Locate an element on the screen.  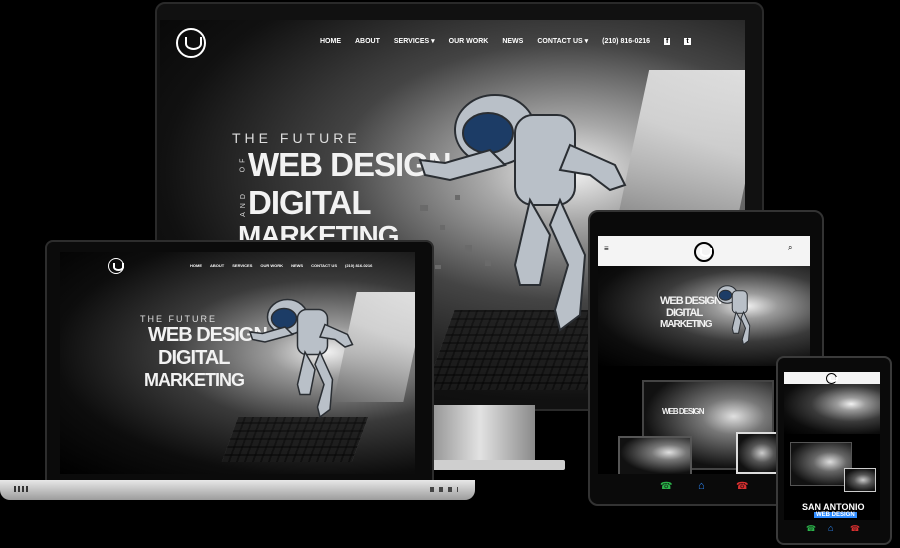
menu-icon: ≡ is located at coordinates (606, 248).